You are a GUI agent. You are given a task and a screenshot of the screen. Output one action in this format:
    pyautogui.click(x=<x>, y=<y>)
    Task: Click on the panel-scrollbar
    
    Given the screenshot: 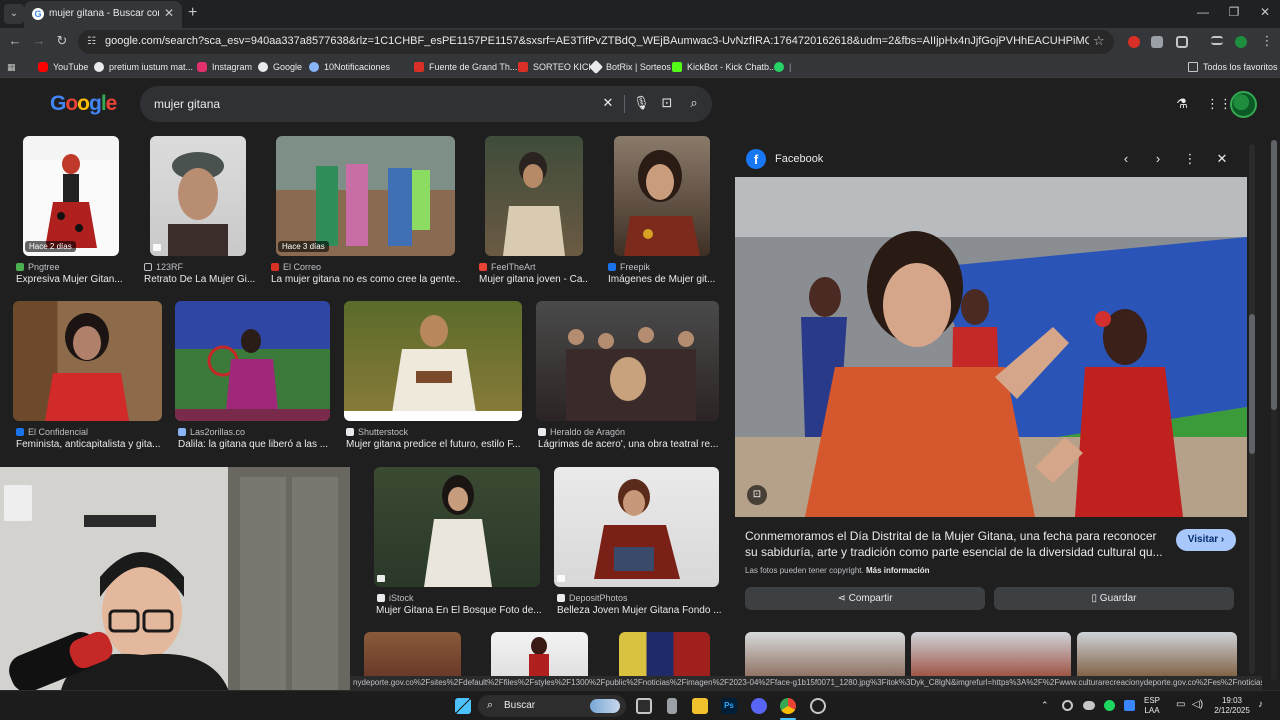 What is the action you would take?
    pyautogui.click(x=1252, y=409)
    